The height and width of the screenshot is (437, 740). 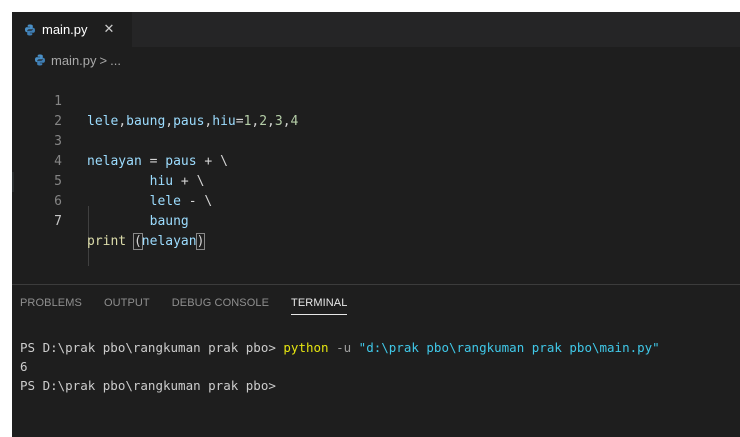 I want to click on tab-terminal: TERMINAL, so click(x=319, y=303).